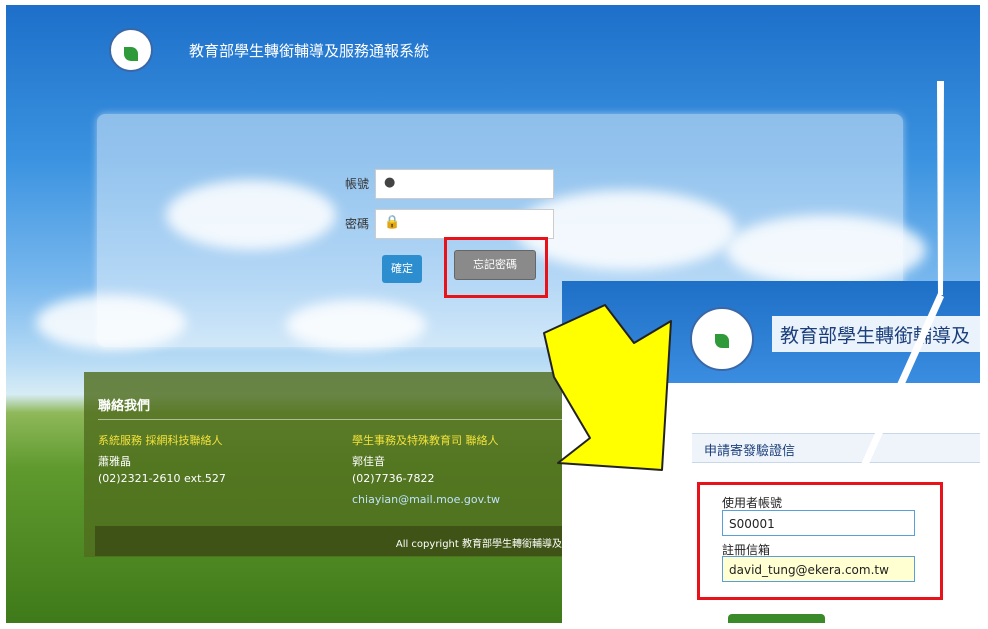 The image size is (988, 629). I want to click on yellow-arrow, so click(607, 387).